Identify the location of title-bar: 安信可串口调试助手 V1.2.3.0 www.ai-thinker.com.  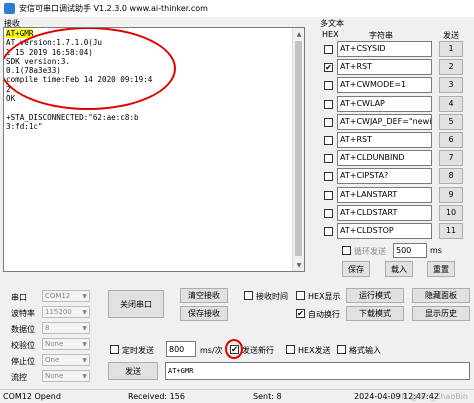
(237, 8).